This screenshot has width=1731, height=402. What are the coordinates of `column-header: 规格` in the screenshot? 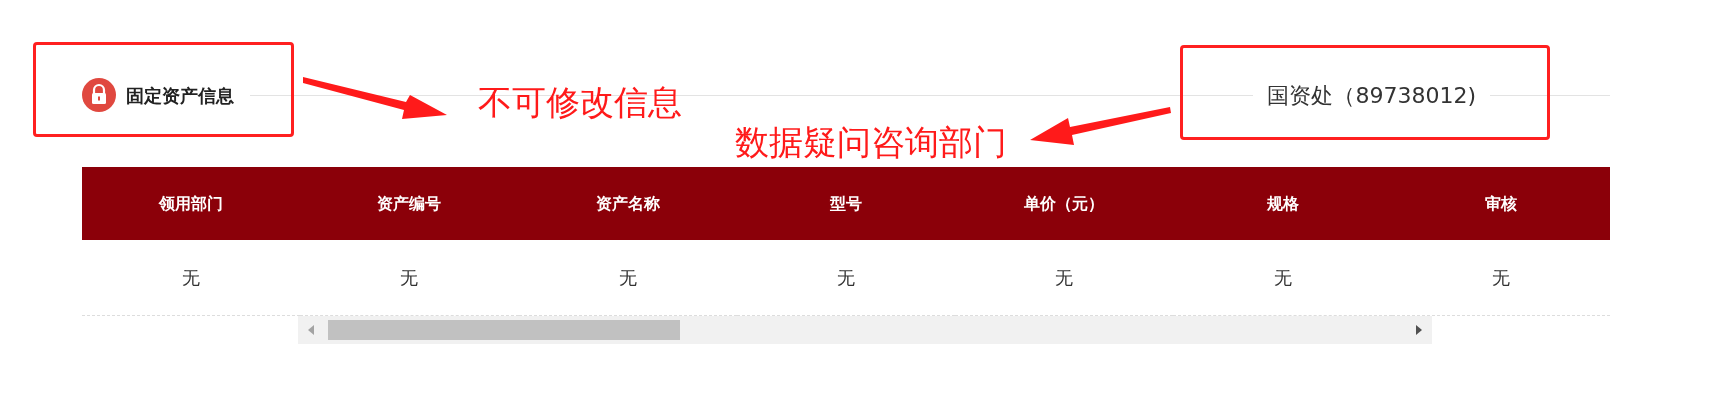 It's located at (1282, 203).